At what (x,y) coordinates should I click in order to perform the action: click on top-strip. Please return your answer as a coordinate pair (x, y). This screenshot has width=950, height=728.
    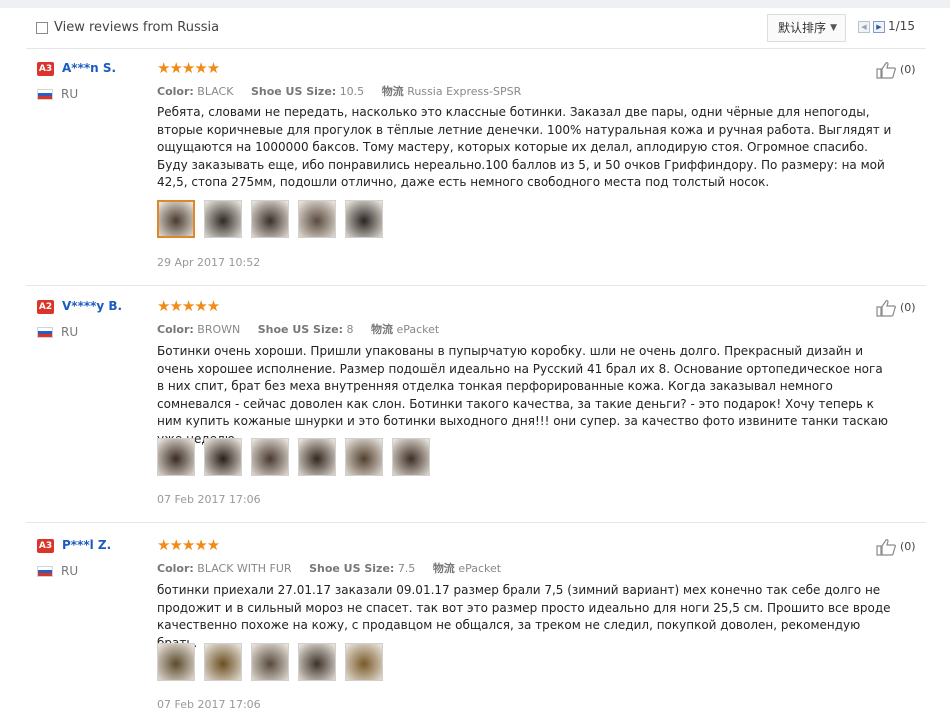
    Looking at the image, I should click on (475, 4).